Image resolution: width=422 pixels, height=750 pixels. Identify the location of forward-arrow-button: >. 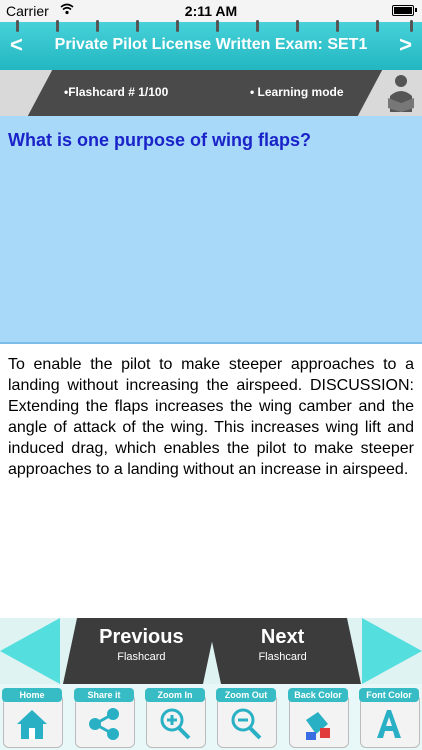
(405, 45).